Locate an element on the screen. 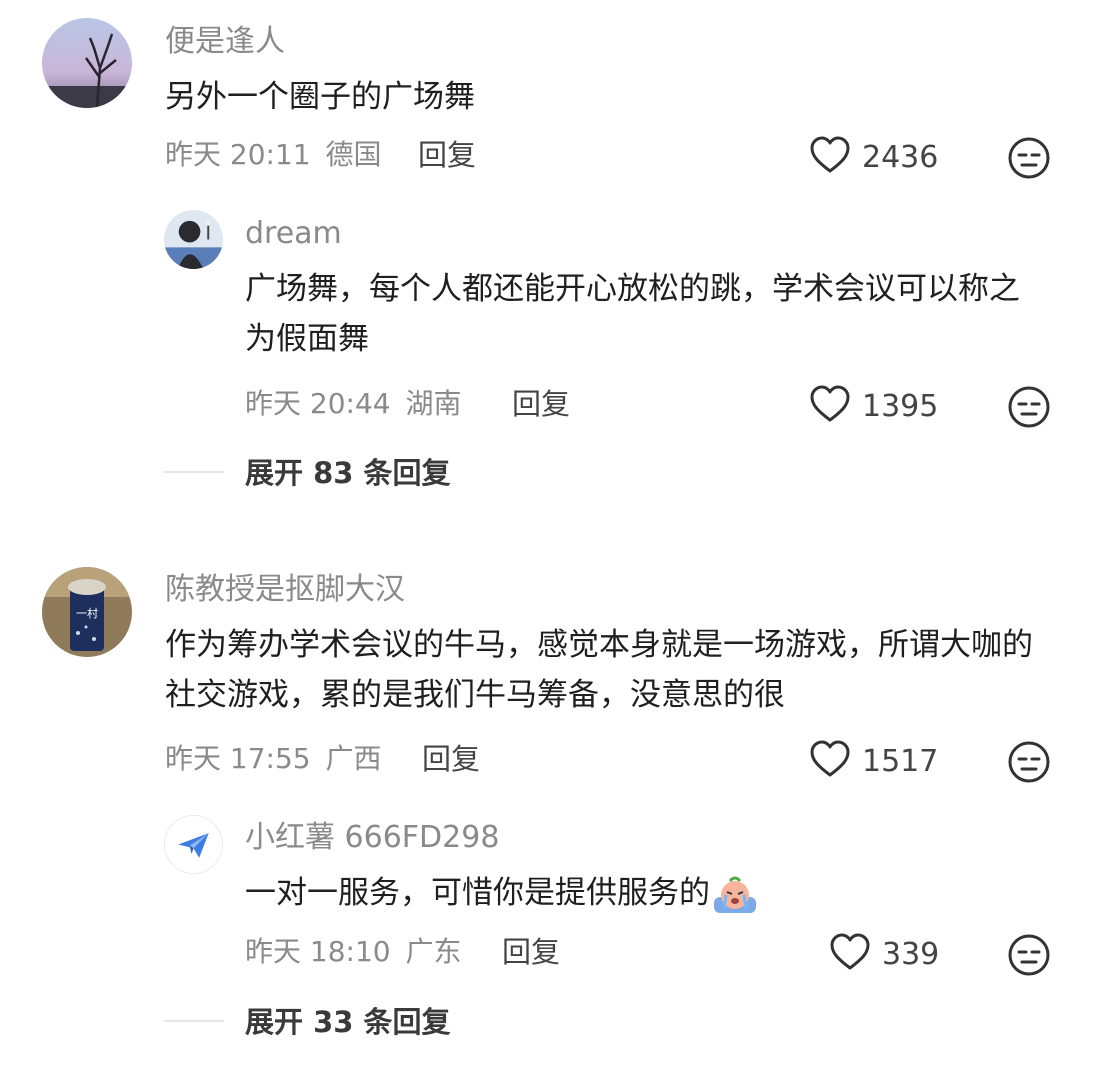 This screenshot has width=1093, height=1080. location: 广西 is located at coordinates (353, 758).